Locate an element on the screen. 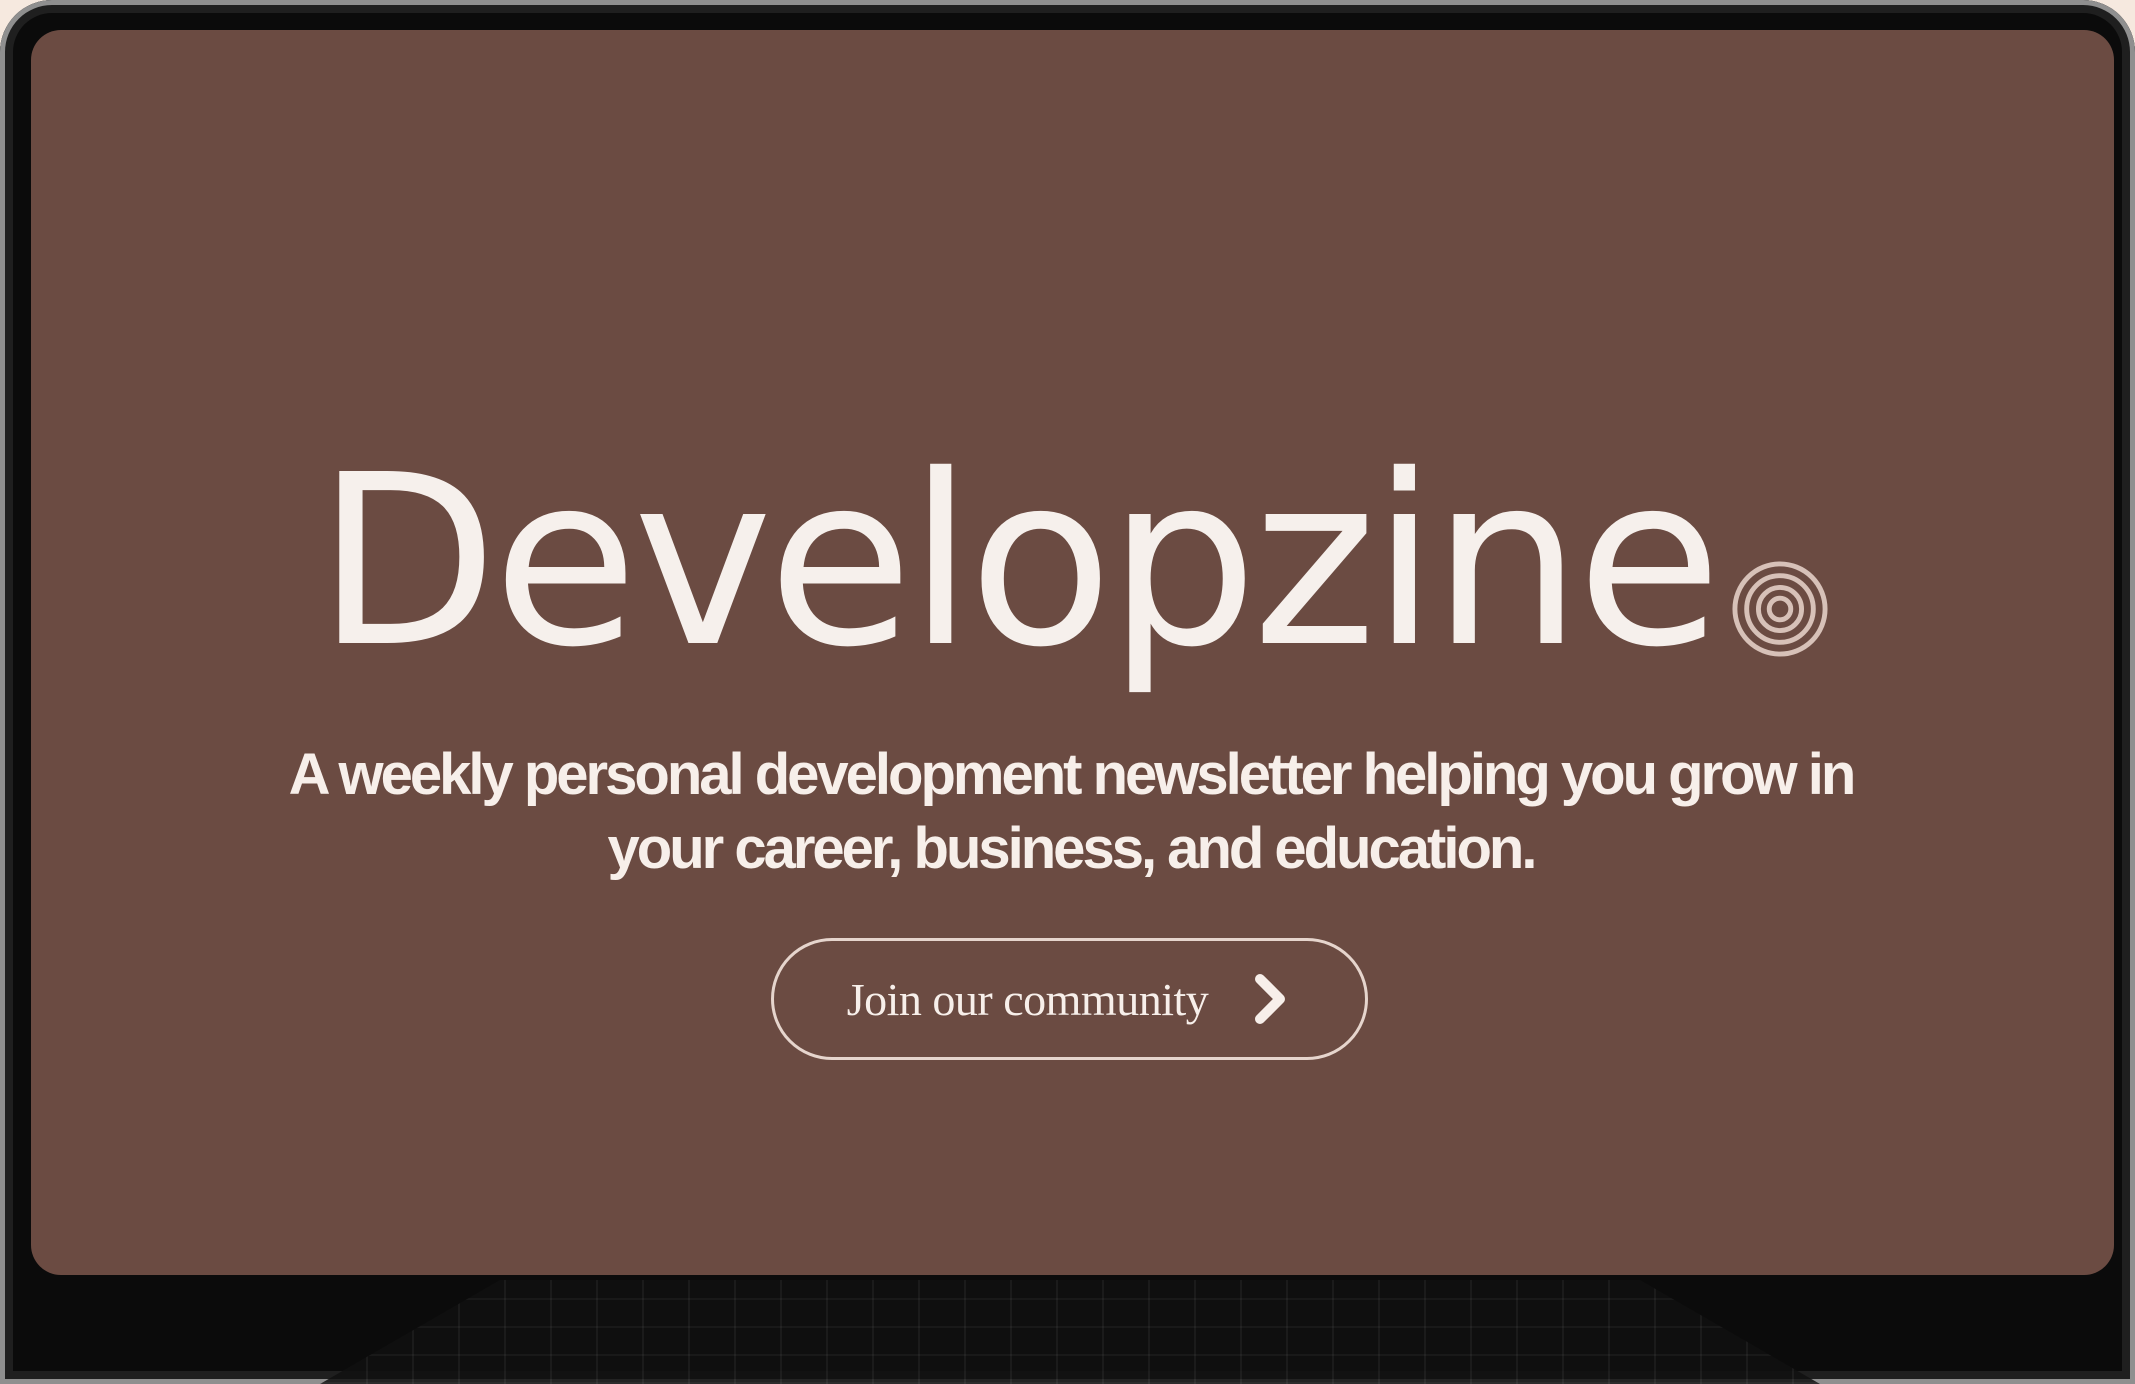 Image resolution: width=2135 pixels, height=1384 pixels. chevron-right-icon is located at coordinates (1270, 999).